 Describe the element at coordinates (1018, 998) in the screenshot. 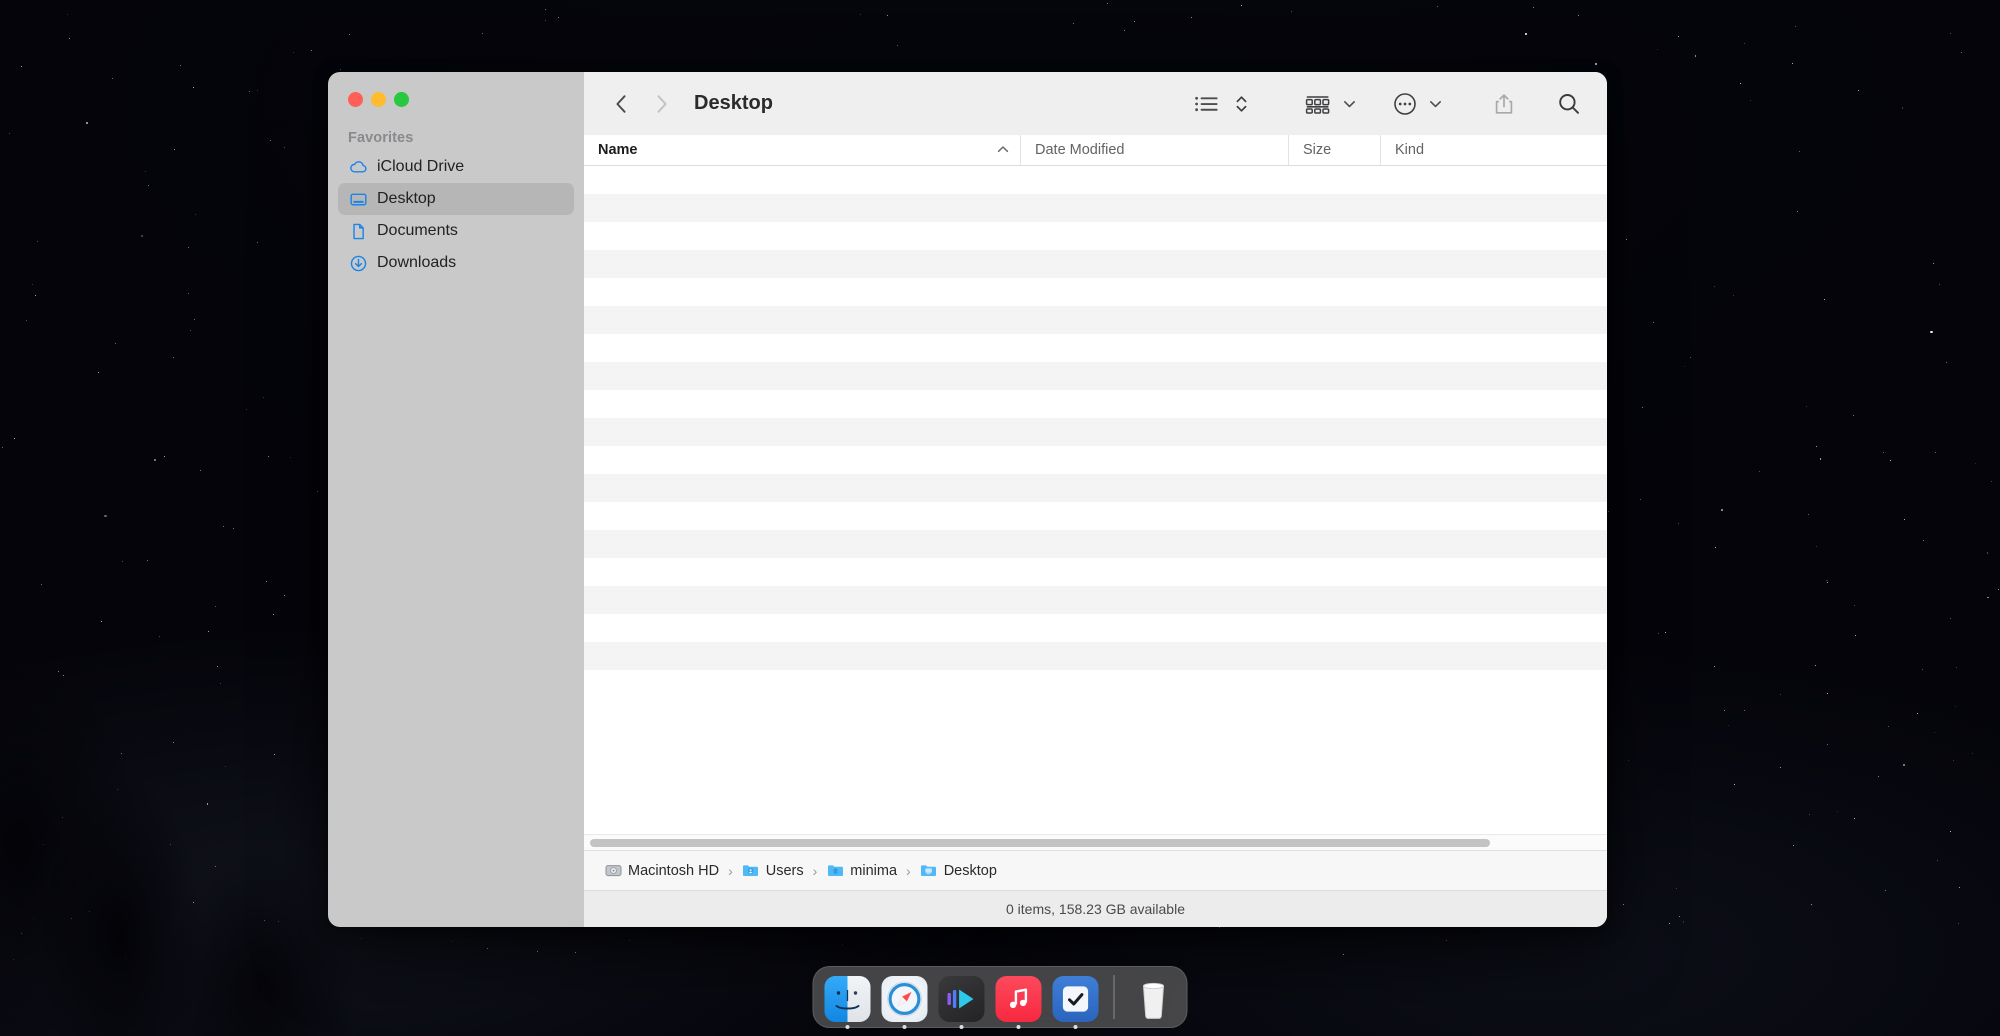

I see `music-icon` at that location.